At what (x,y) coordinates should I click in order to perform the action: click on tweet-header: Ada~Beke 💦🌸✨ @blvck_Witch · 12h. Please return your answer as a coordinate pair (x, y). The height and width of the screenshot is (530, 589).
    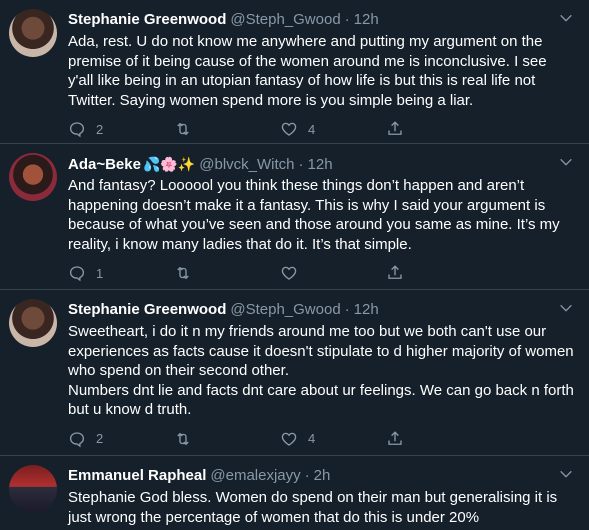
    Looking at the image, I should click on (321, 164).